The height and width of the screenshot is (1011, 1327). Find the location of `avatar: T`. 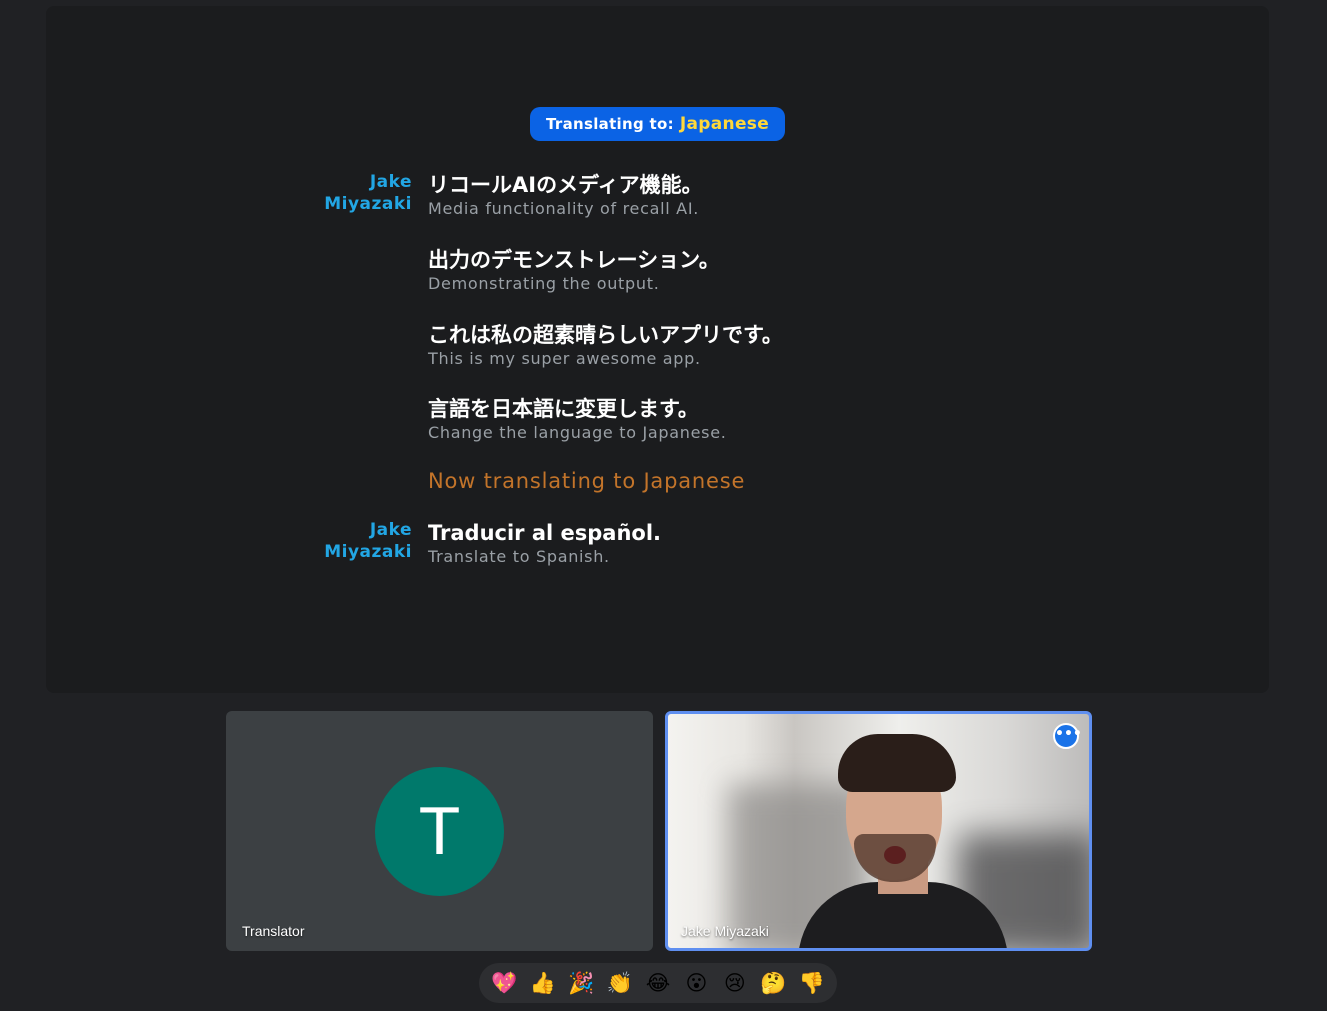

avatar: T is located at coordinates (439, 831).